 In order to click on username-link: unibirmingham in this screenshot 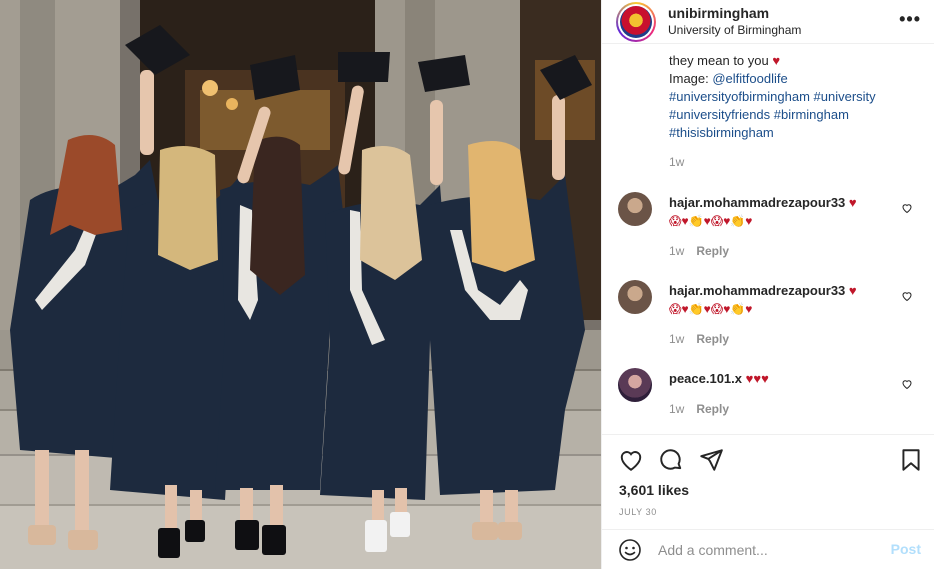, I will do `click(734, 13)`.